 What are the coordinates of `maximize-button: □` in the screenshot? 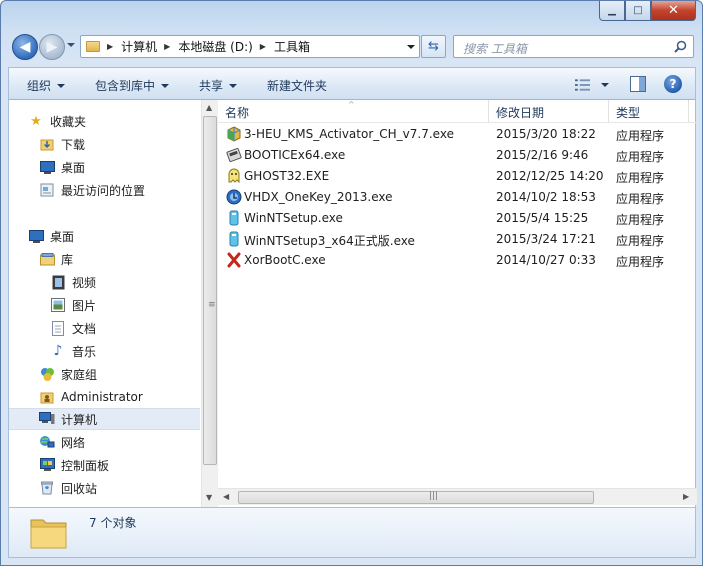 It's located at (638, 11).